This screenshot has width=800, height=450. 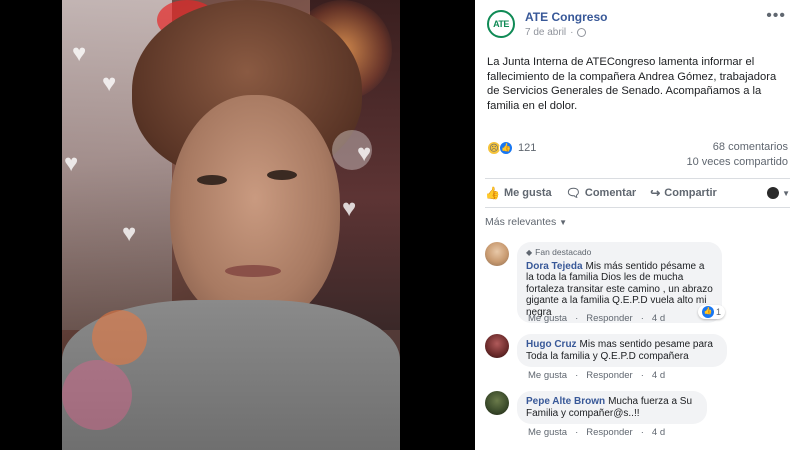 What do you see at coordinates (545, 32) in the screenshot?
I see `post-date: 7 de abril` at bounding box center [545, 32].